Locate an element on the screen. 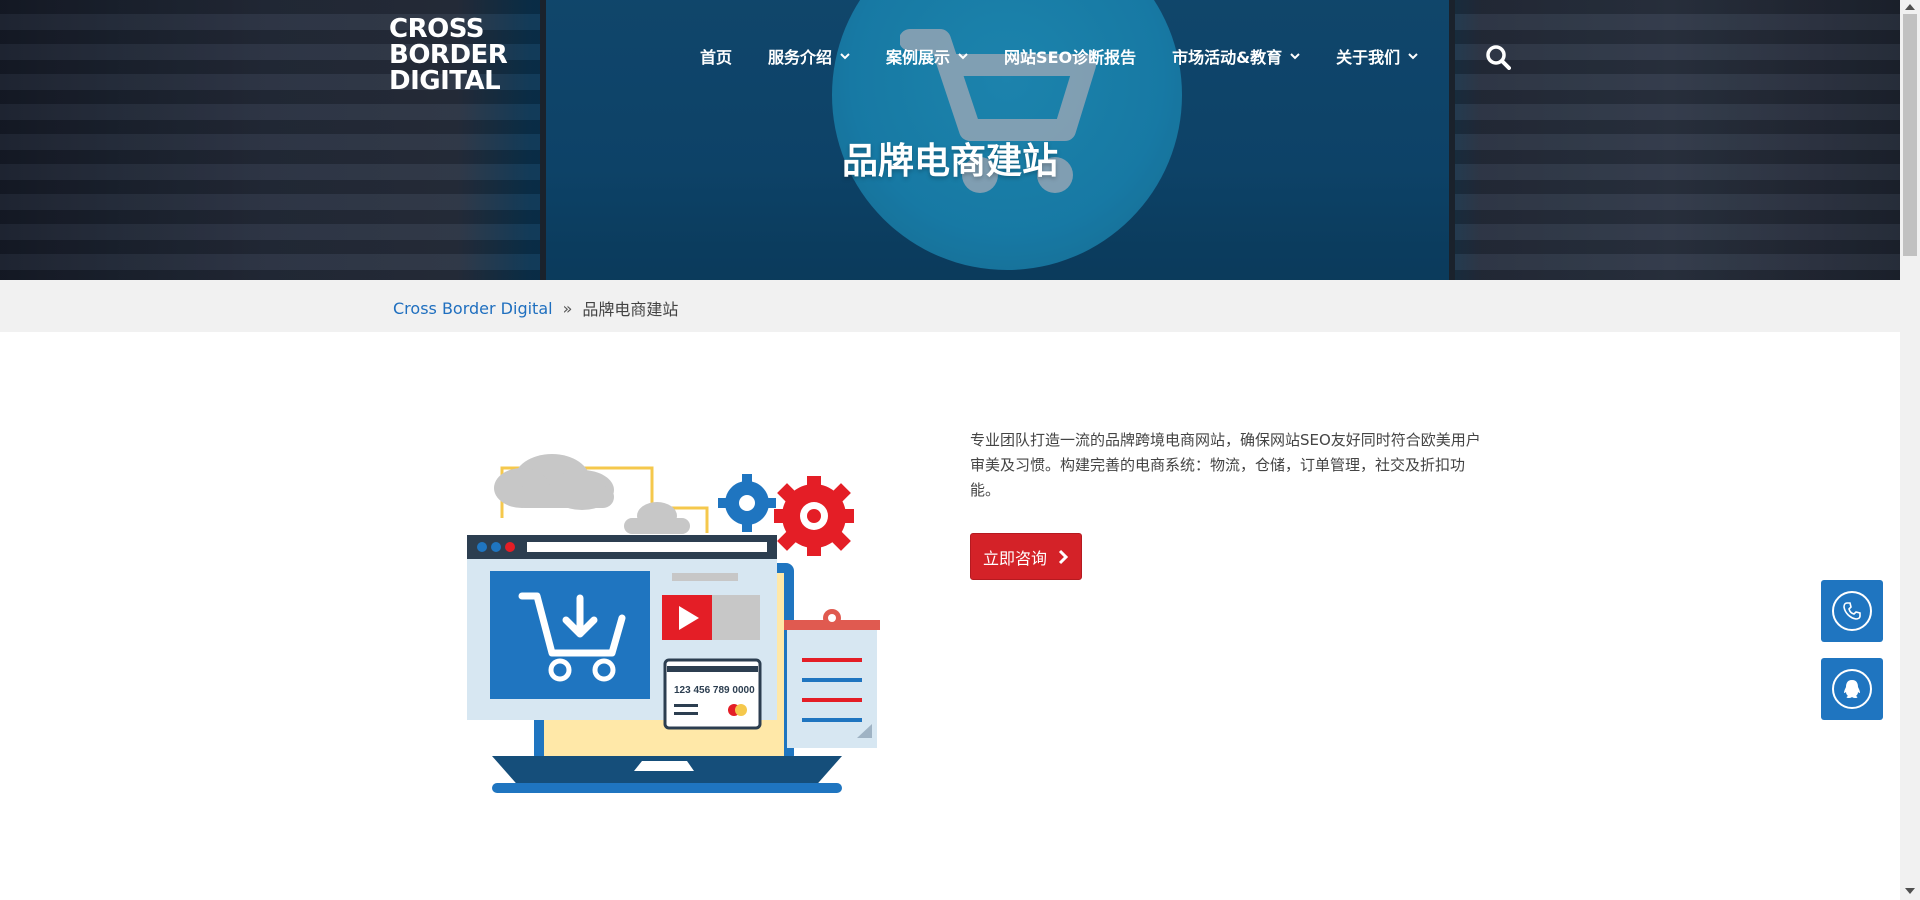  main-nav: 首页 服务介绍 案例展示 网站SEO诊断报告 市场活动&教育 关于我们 is located at coordinates (1077, 56).